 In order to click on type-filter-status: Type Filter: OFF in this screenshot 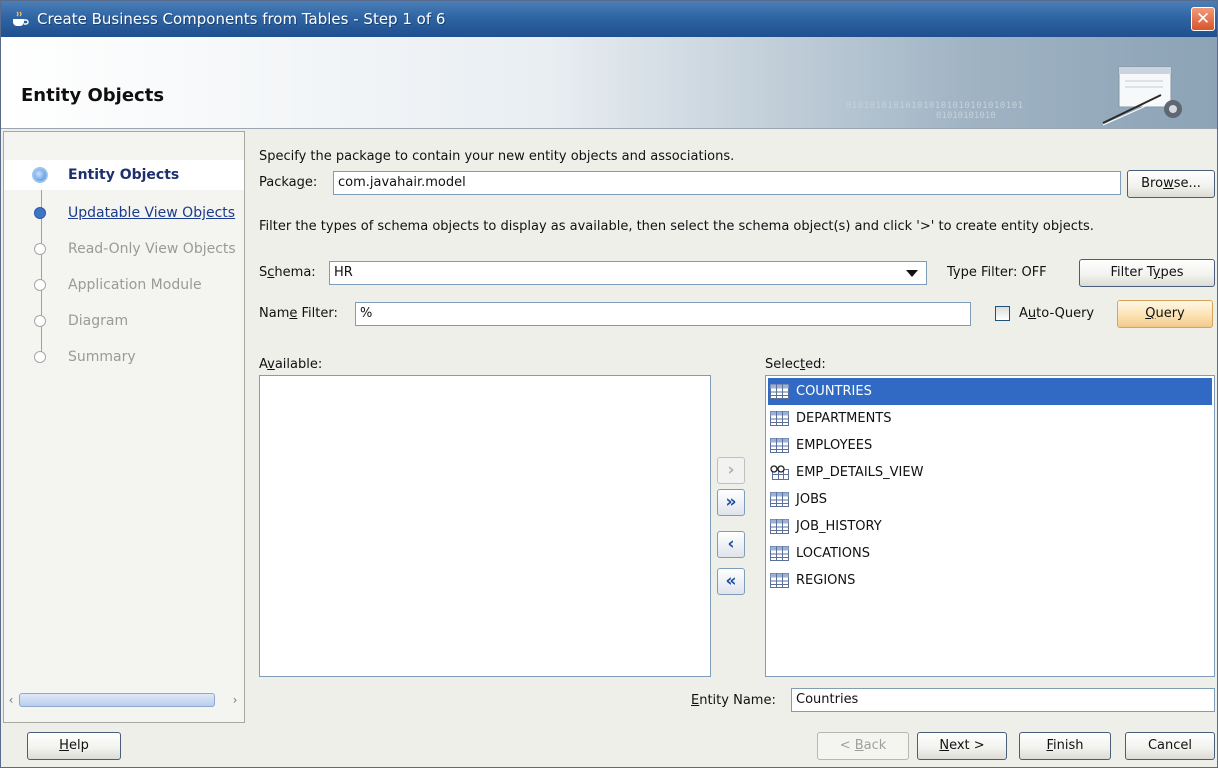, I will do `click(997, 272)`.